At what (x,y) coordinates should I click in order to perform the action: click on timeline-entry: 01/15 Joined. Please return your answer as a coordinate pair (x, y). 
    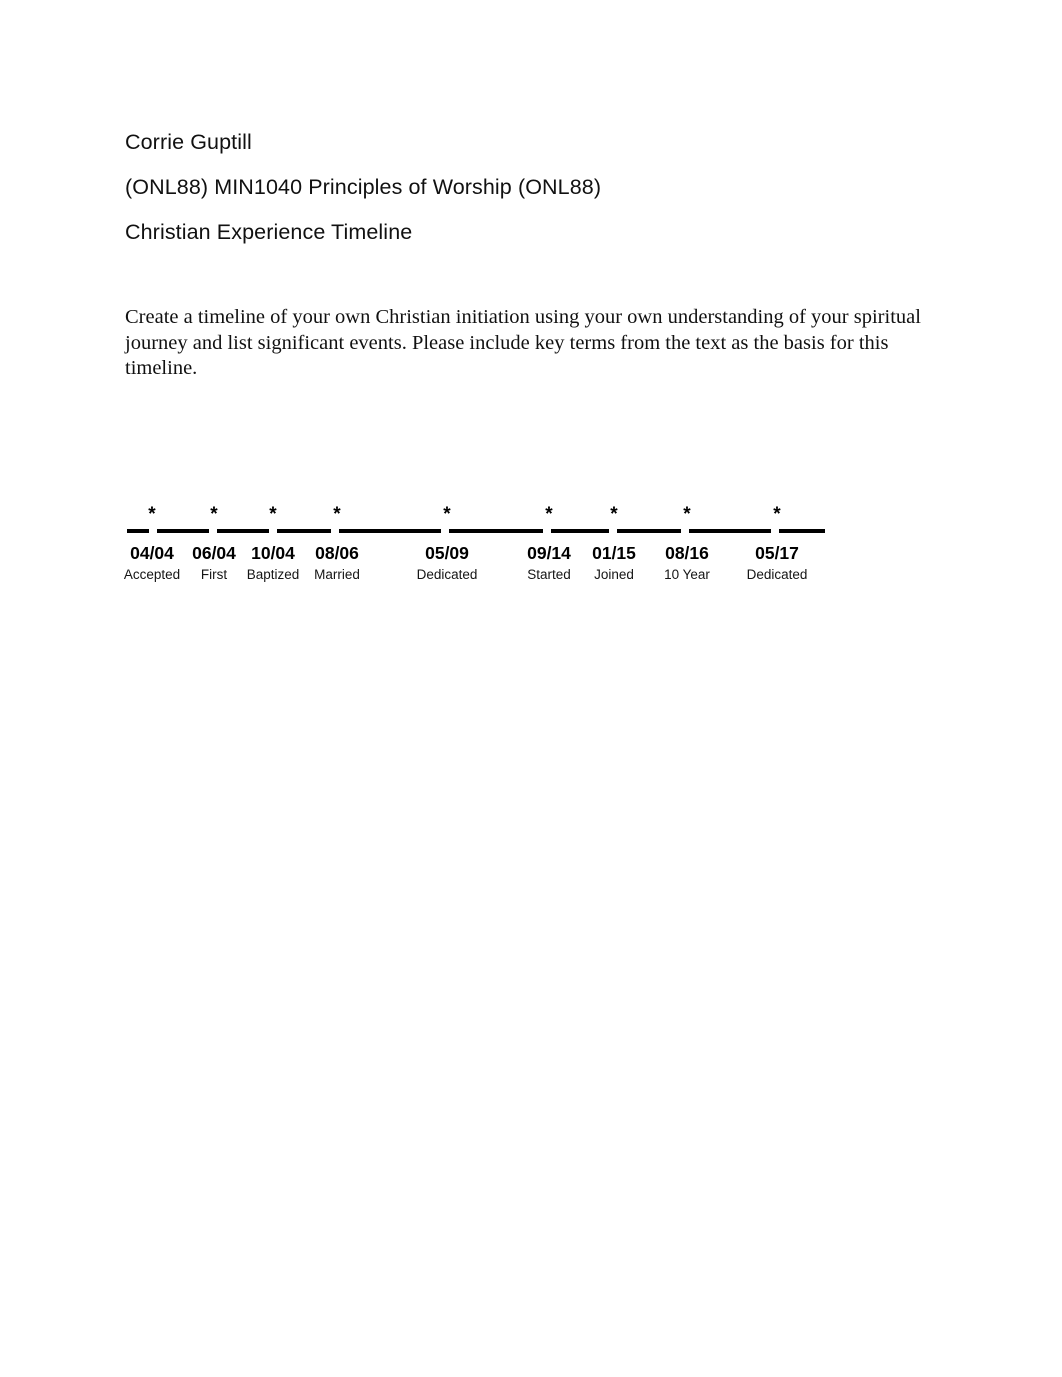
    Looking at the image, I should click on (614, 563).